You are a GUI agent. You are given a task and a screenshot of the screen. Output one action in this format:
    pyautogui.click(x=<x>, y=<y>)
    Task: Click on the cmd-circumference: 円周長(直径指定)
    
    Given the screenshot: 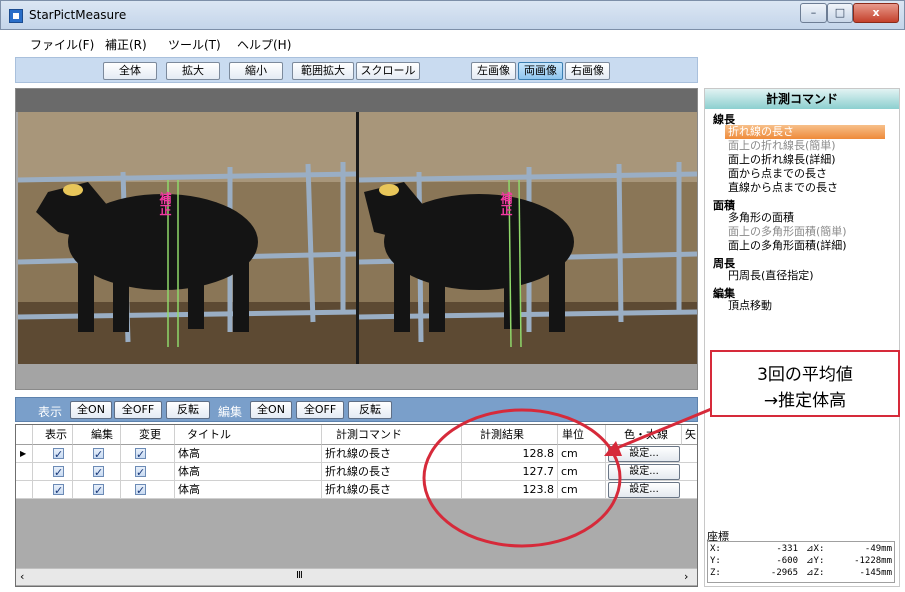 What is the action you would take?
    pyautogui.click(x=771, y=276)
    